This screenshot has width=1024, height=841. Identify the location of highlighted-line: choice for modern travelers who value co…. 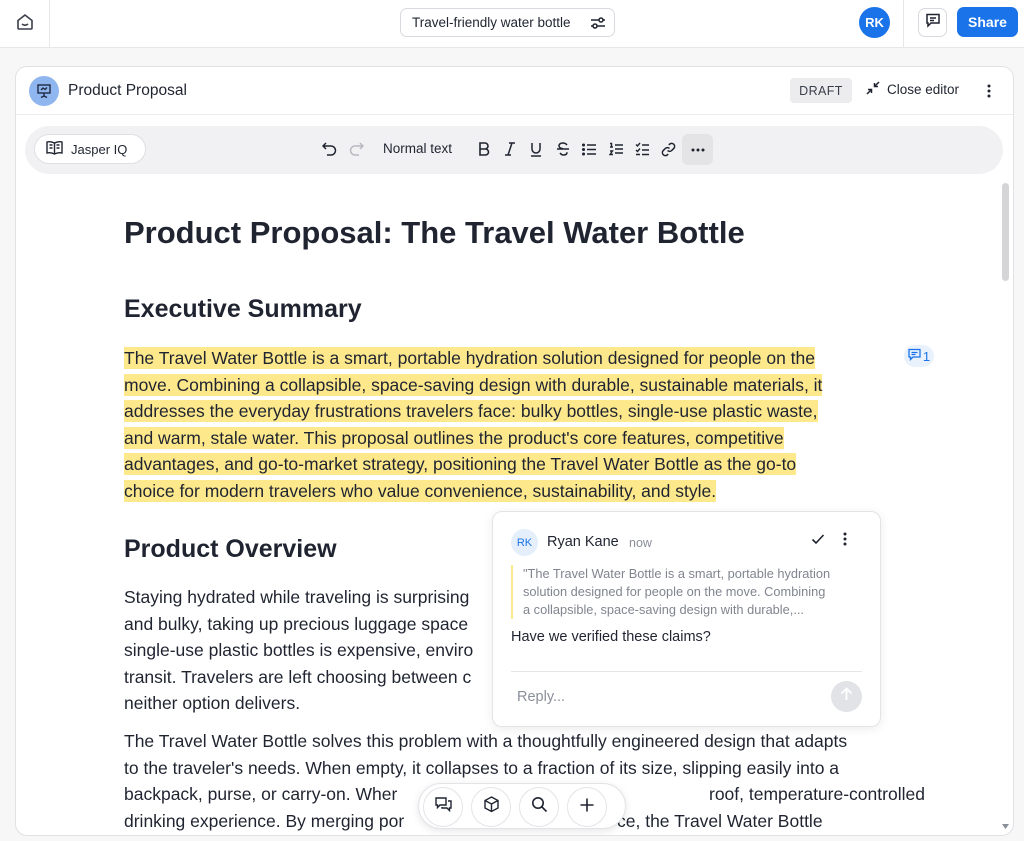
(420, 490).